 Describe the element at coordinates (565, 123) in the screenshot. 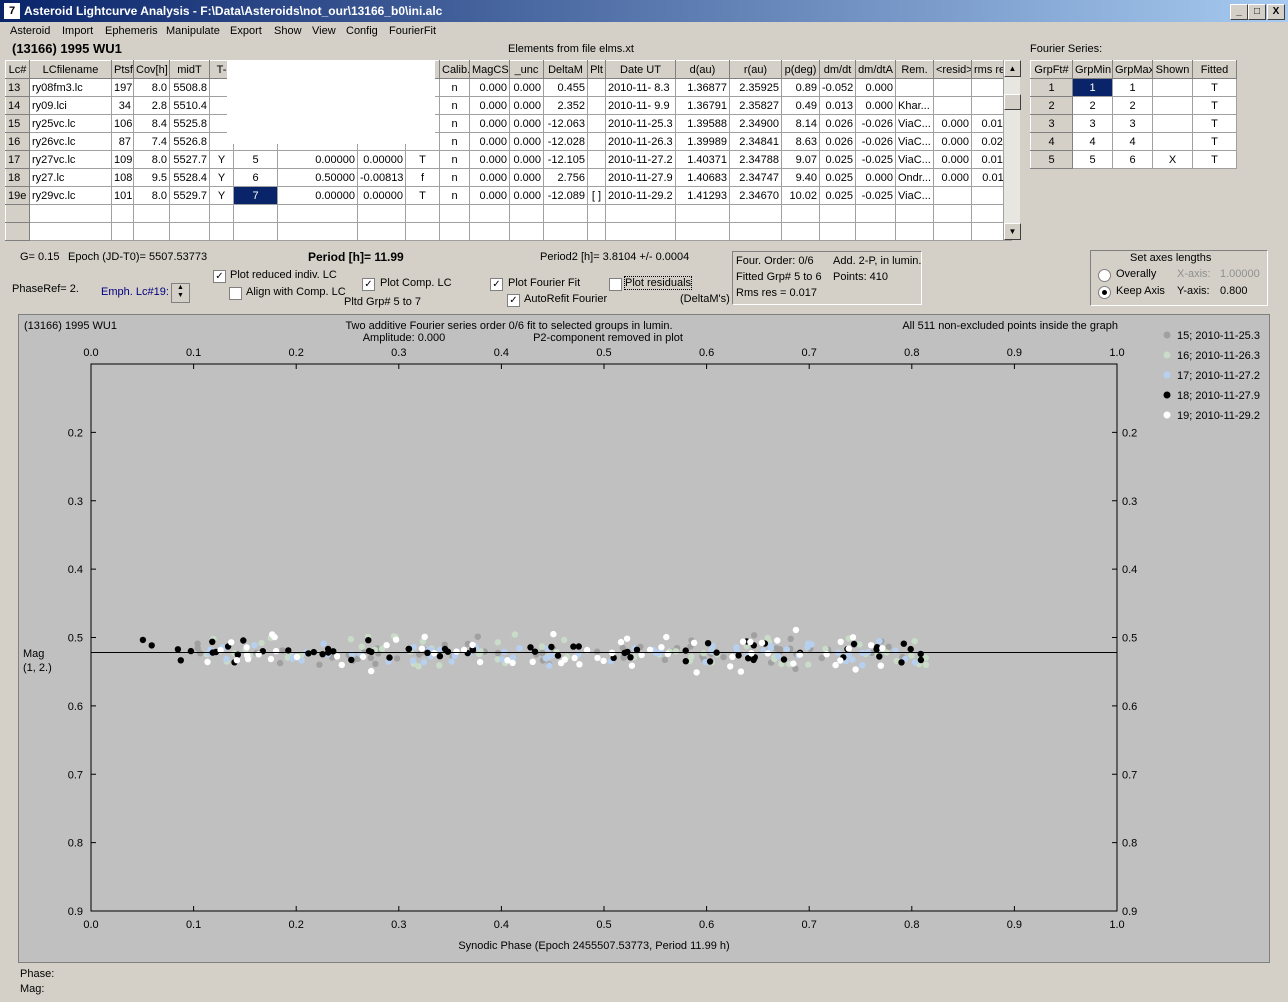

I see `table-cell: -12.063` at that location.